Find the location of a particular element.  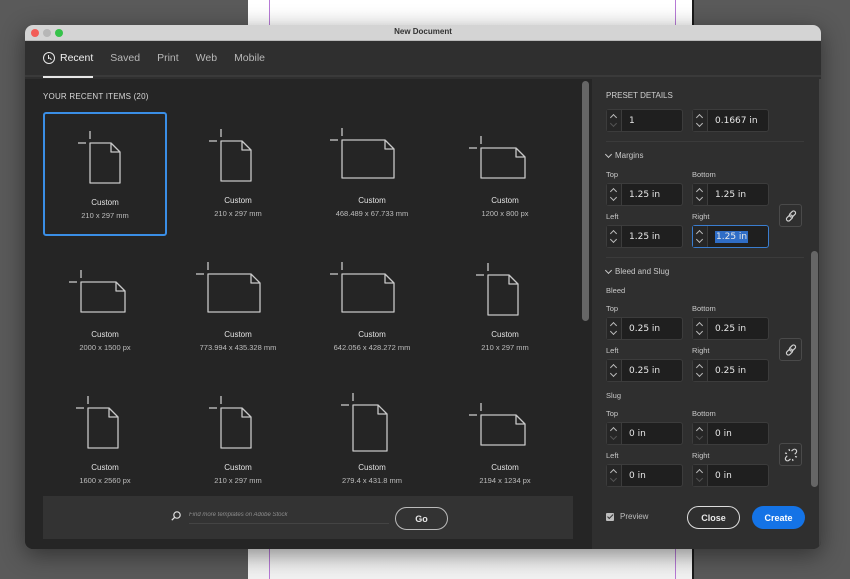

bleed-top-field is located at coordinates (644, 328).